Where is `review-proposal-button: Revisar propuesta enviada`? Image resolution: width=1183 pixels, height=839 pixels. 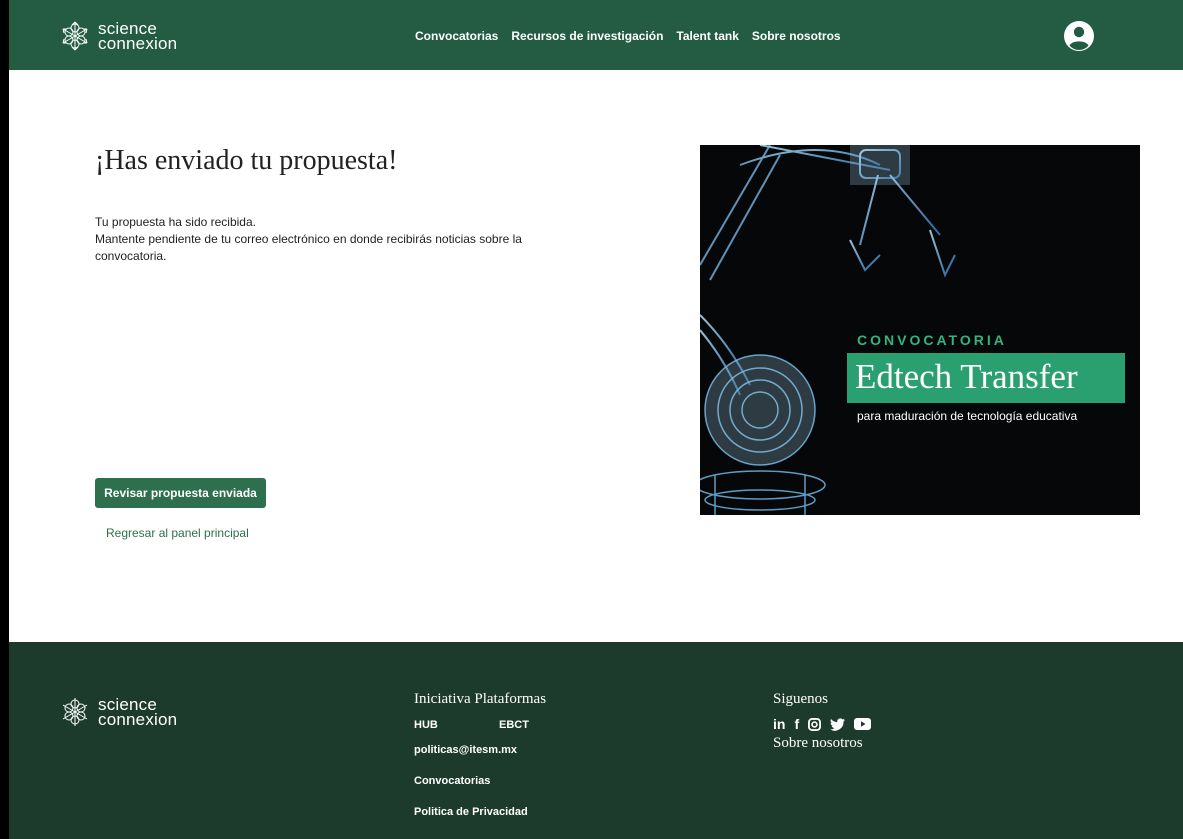 review-proposal-button: Revisar propuesta enviada is located at coordinates (180, 493).